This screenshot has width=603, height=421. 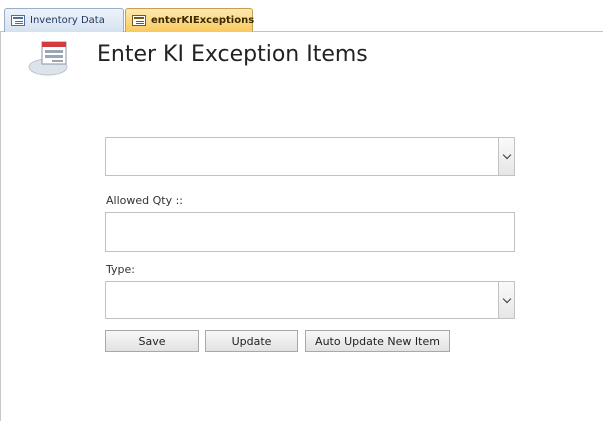 What do you see at coordinates (48, 58) in the screenshot?
I see `form-icon` at bounding box center [48, 58].